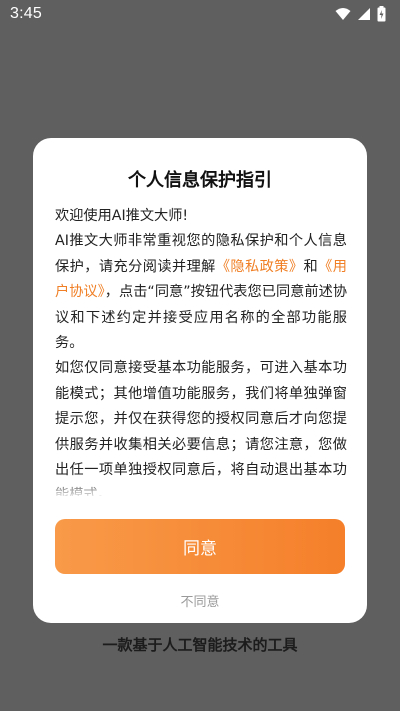 The image size is (400, 711). I want to click on privacy-policy-link: 《隐私政策》, so click(260, 267).